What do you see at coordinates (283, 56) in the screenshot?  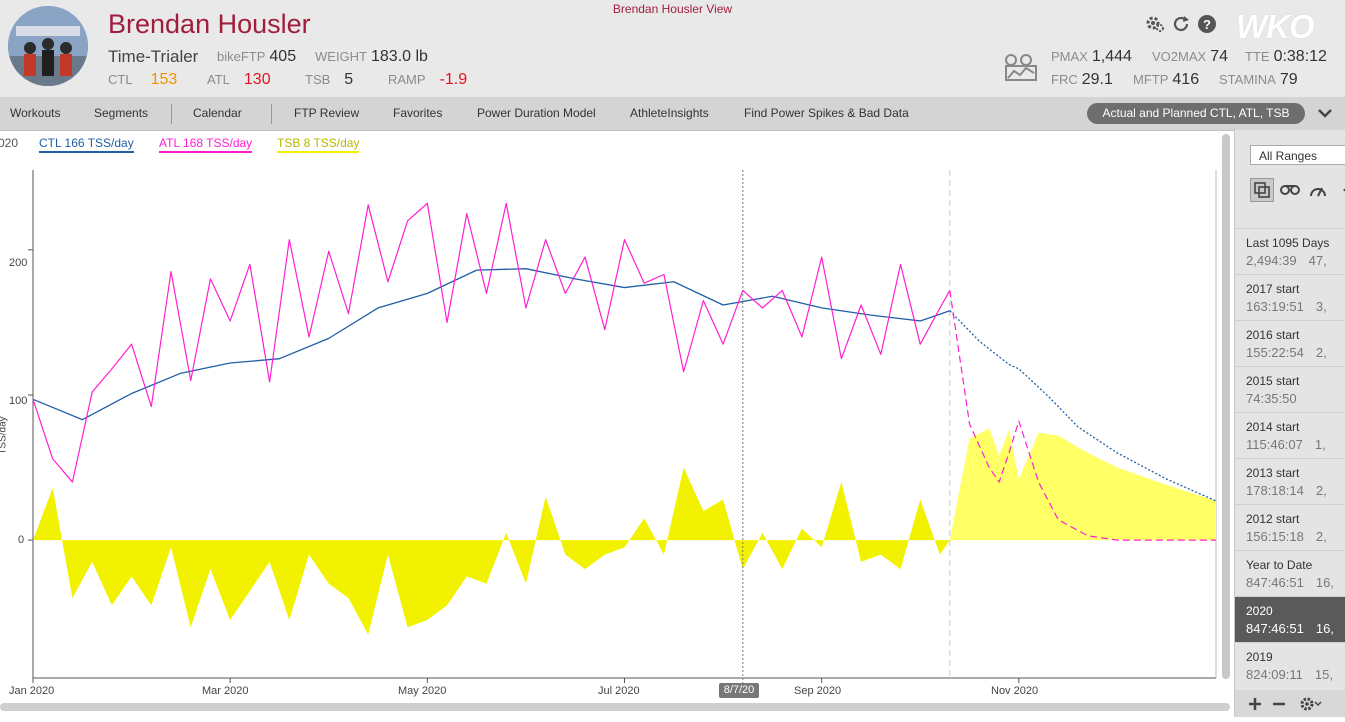 I see `metric-value: 405` at bounding box center [283, 56].